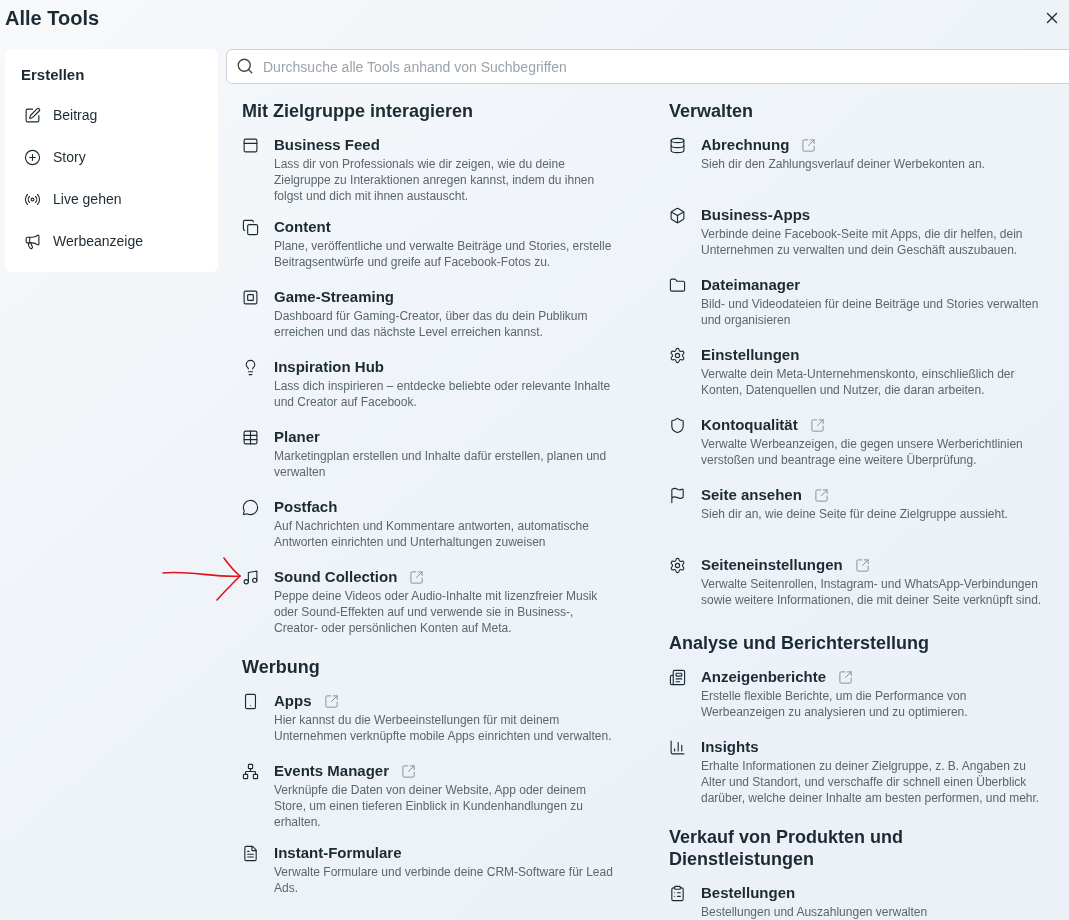 The width and height of the screenshot is (1069, 920). What do you see at coordinates (53, 75) in the screenshot?
I see `sidebar-heading: Erstellen` at bounding box center [53, 75].